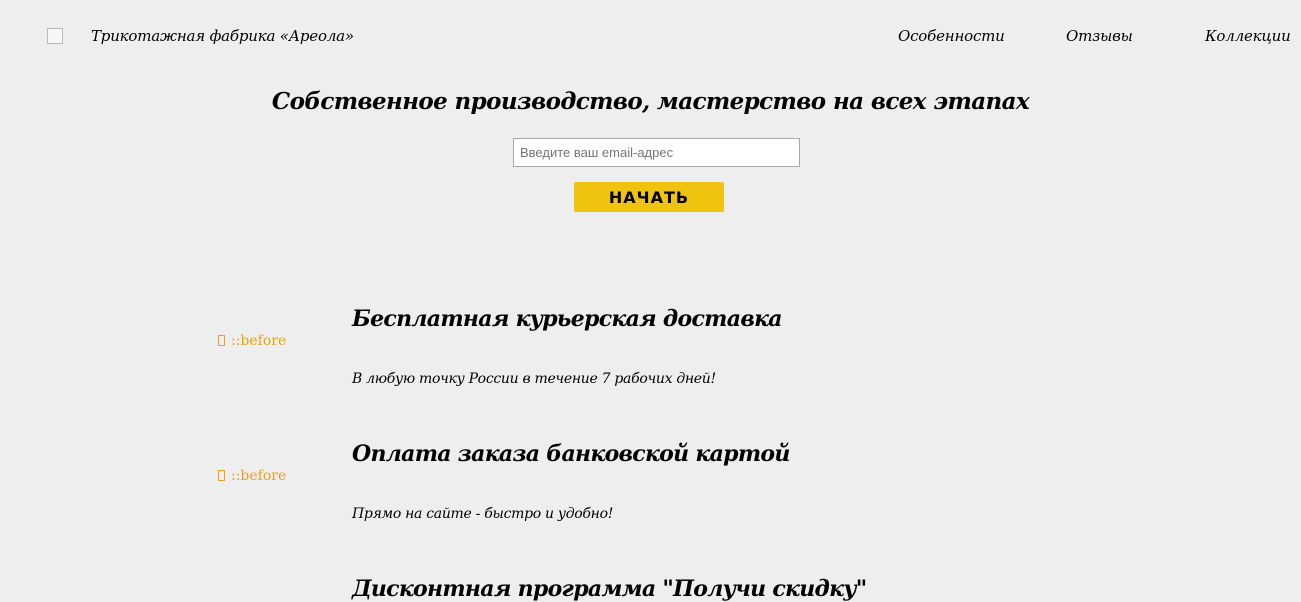  What do you see at coordinates (649, 197) in the screenshot?
I see `start-button: НАЧАТЬ` at bounding box center [649, 197].